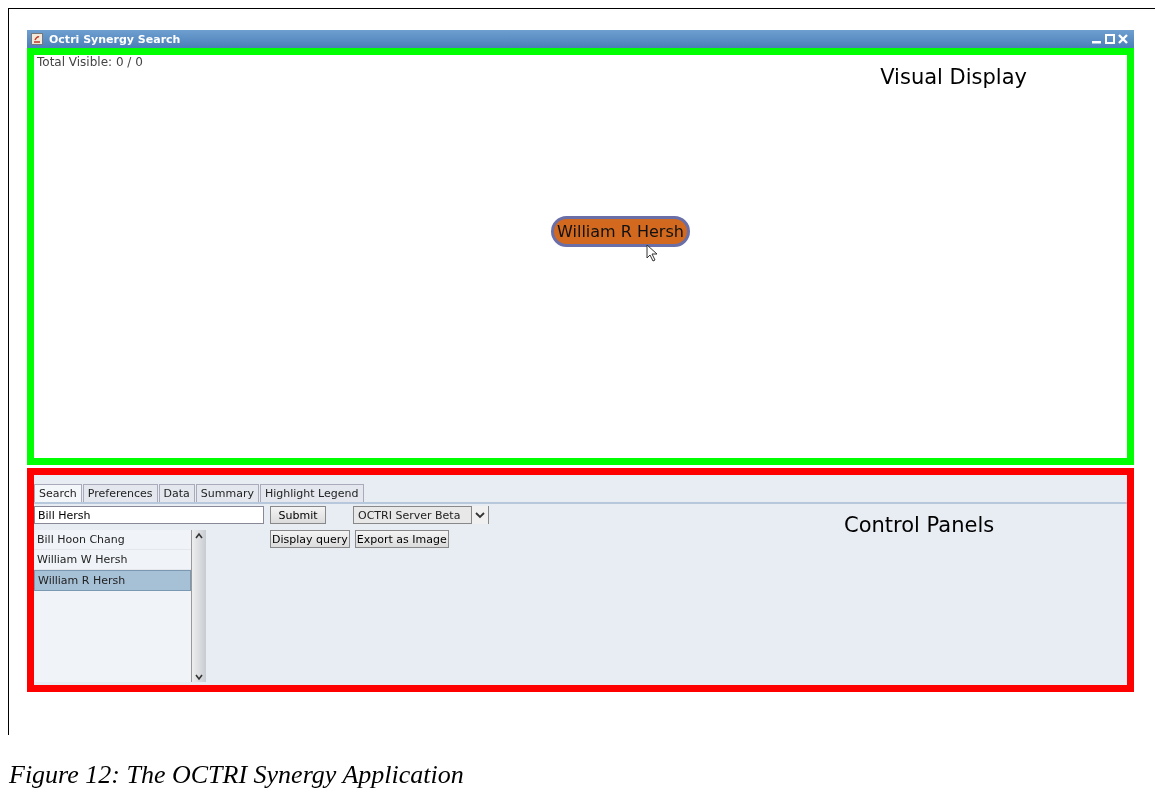 This screenshot has height=795, width=1155. What do you see at coordinates (236, 775) in the screenshot?
I see `figure-caption: Figure 12: The OCTRI Synergy Application` at bounding box center [236, 775].